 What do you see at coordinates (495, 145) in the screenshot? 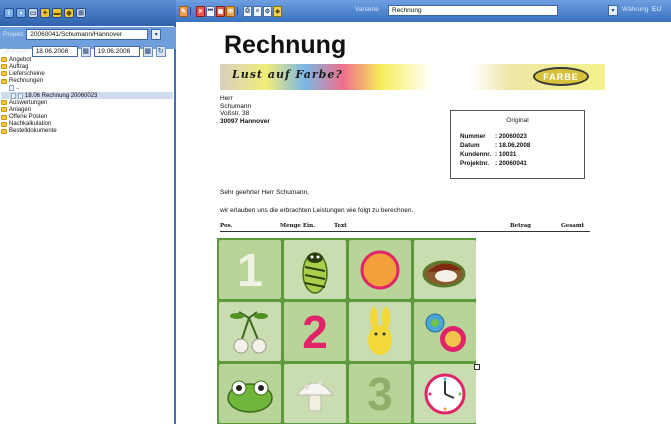
I see `info-row-datum: Datum: 18.06.2008` at bounding box center [495, 145].